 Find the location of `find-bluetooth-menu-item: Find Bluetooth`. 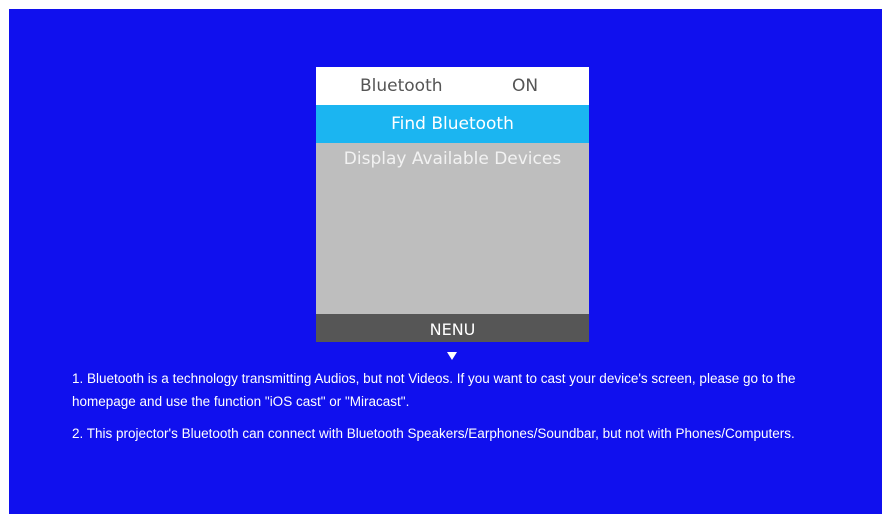

find-bluetooth-menu-item: Find Bluetooth is located at coordinates (452, 124).